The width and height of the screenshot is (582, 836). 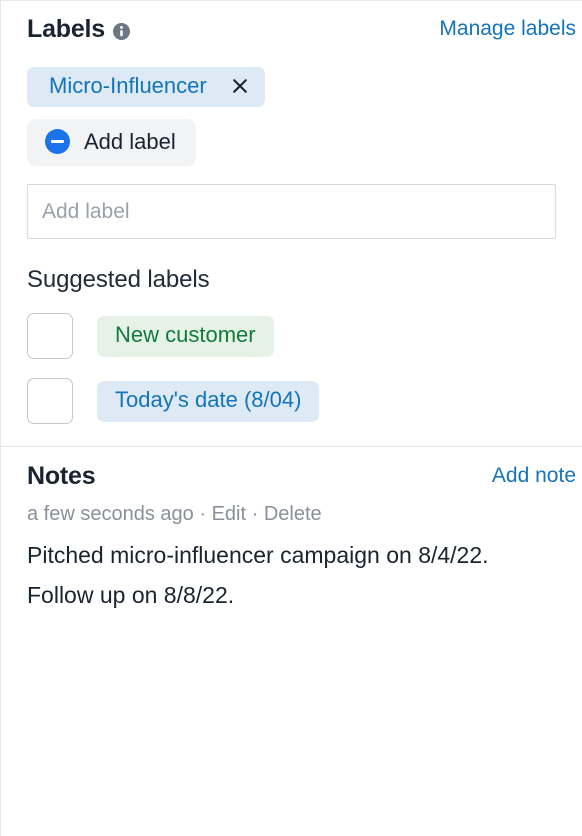 What do you see at coordinates (50, 401) in the screenshot?
I see `suggested-label-checkbox-todays-date` at bounding box center [50, 401].